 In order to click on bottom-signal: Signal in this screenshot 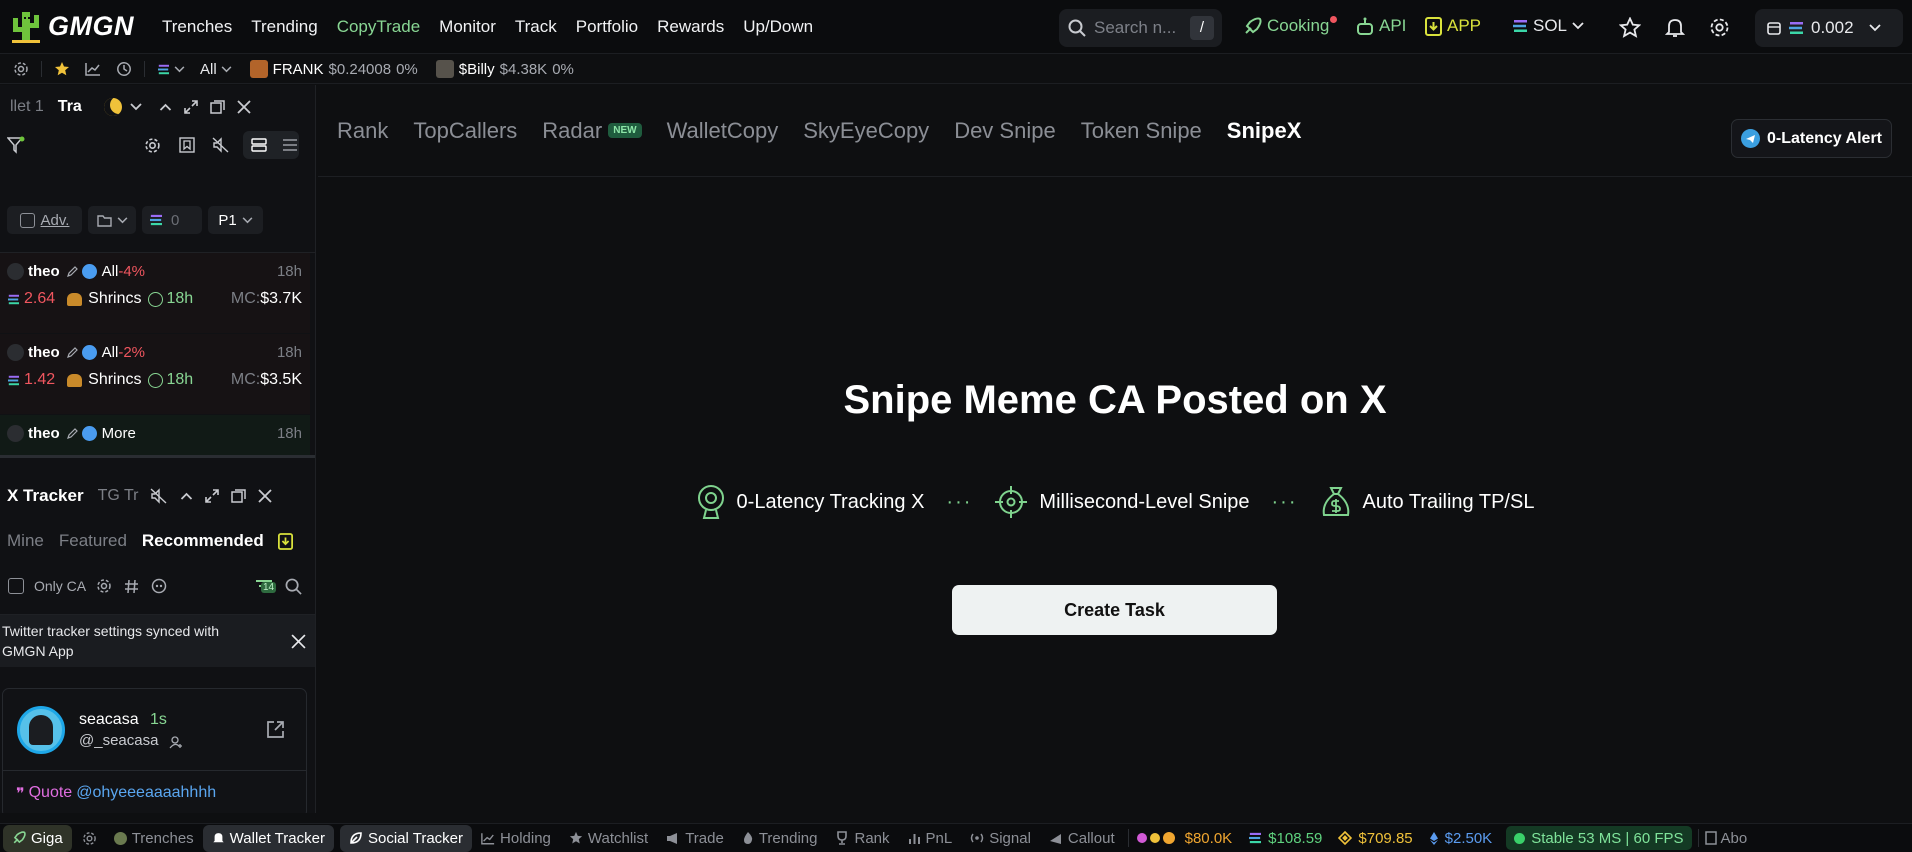, I will do `click(1000, 838)`.